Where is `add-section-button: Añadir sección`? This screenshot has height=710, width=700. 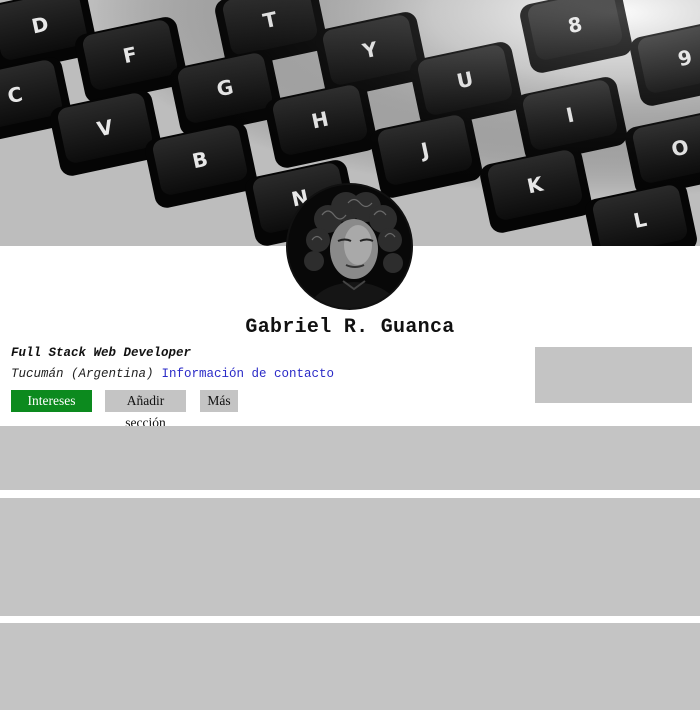
add-section-button: Añadir sección is located at coordinates (145, 410).